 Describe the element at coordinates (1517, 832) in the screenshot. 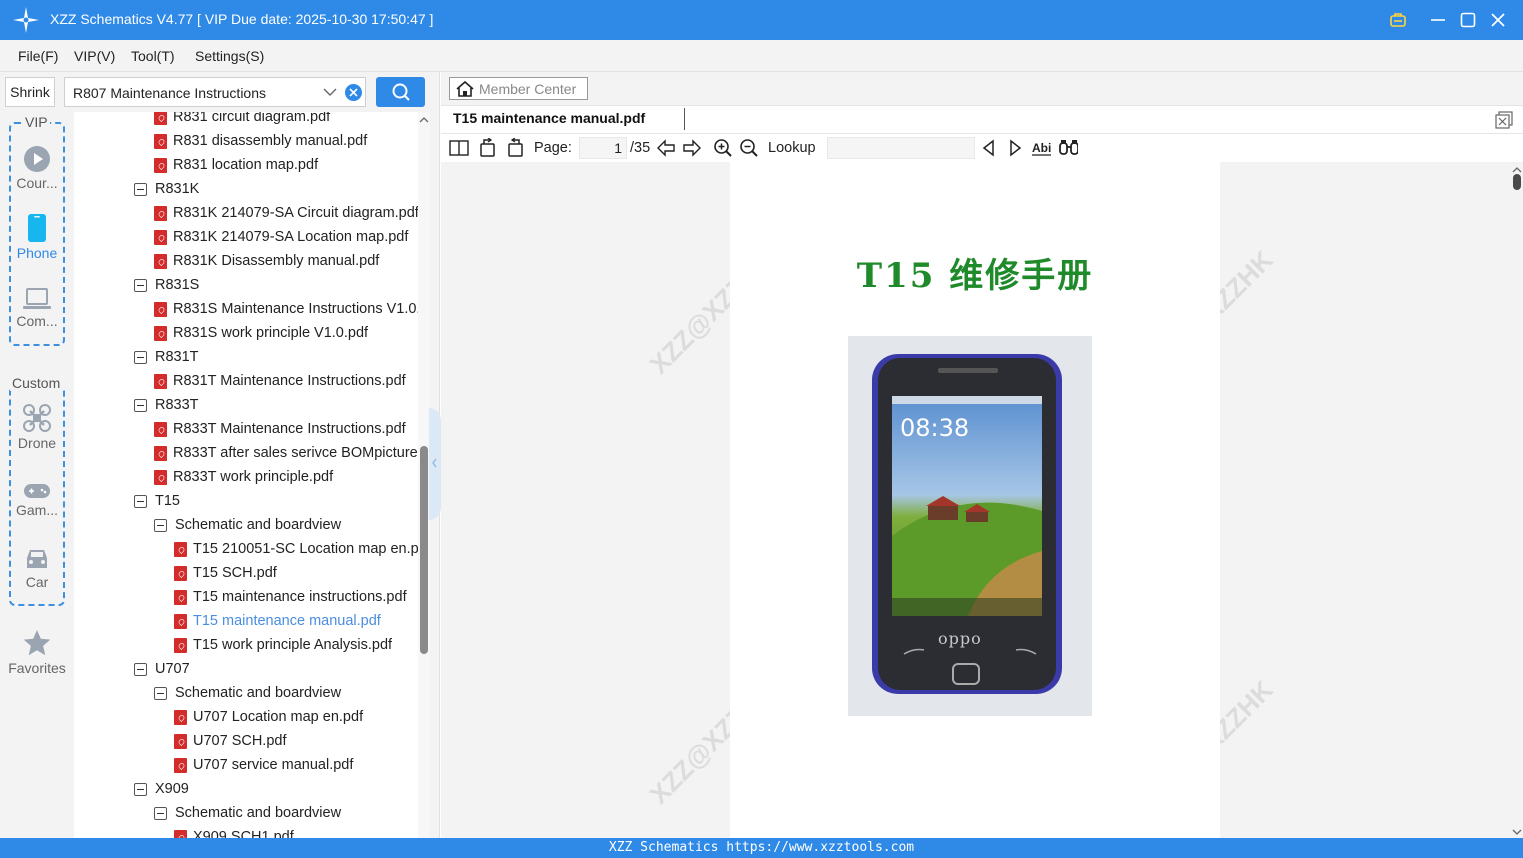

I see `scroll-down-icon` at that location.